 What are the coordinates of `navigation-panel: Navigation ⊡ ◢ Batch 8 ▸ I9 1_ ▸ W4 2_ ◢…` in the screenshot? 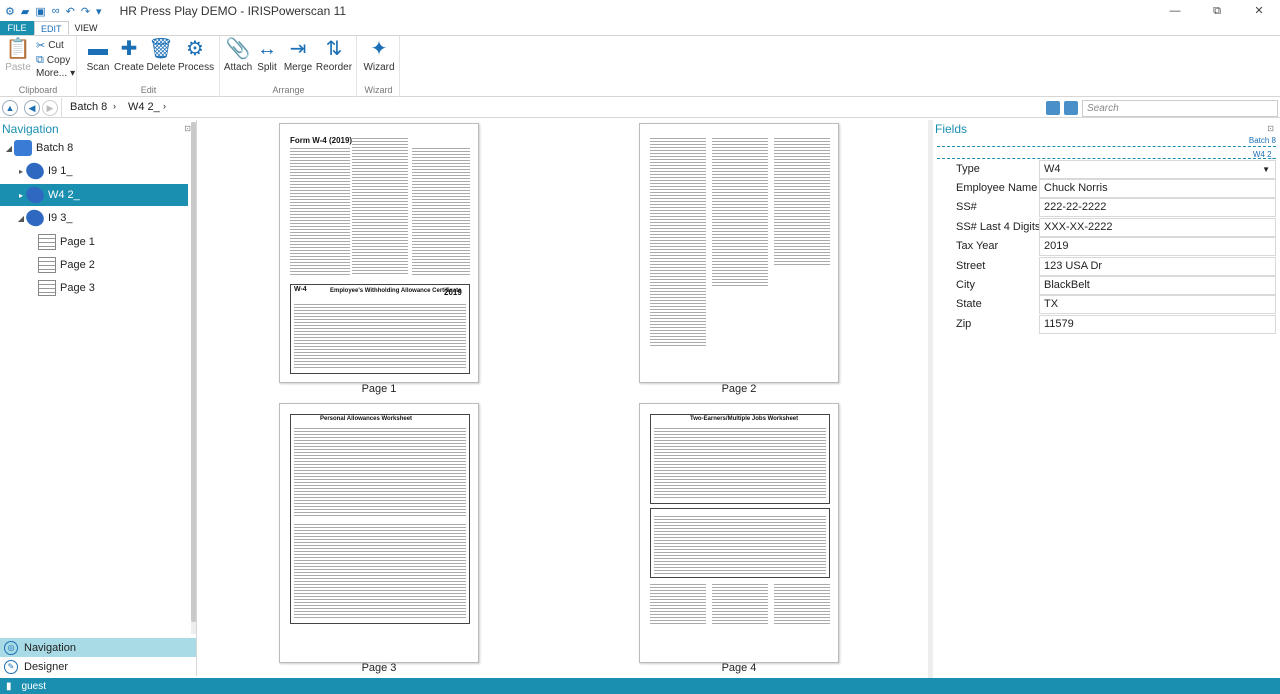 It's located at (98, 379).